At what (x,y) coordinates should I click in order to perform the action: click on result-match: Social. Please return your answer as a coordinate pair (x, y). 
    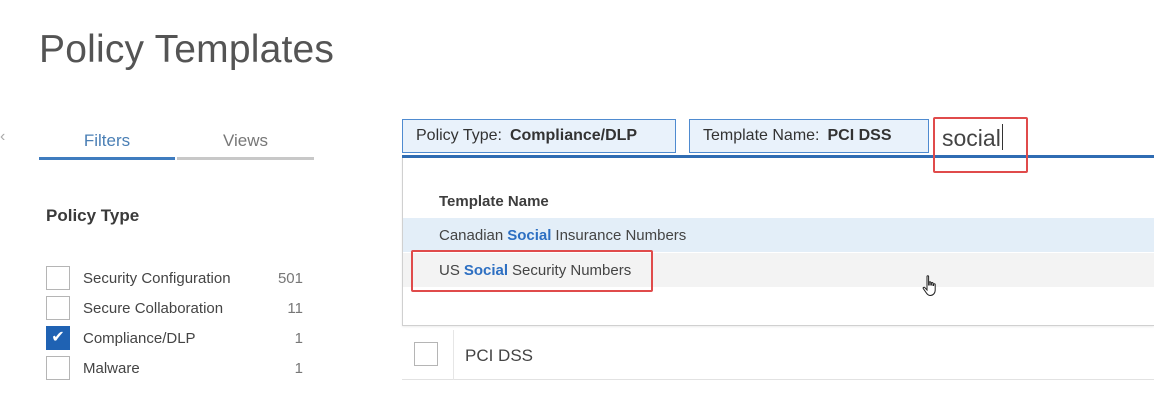
    Looking at the image, I should click on (529, 235).